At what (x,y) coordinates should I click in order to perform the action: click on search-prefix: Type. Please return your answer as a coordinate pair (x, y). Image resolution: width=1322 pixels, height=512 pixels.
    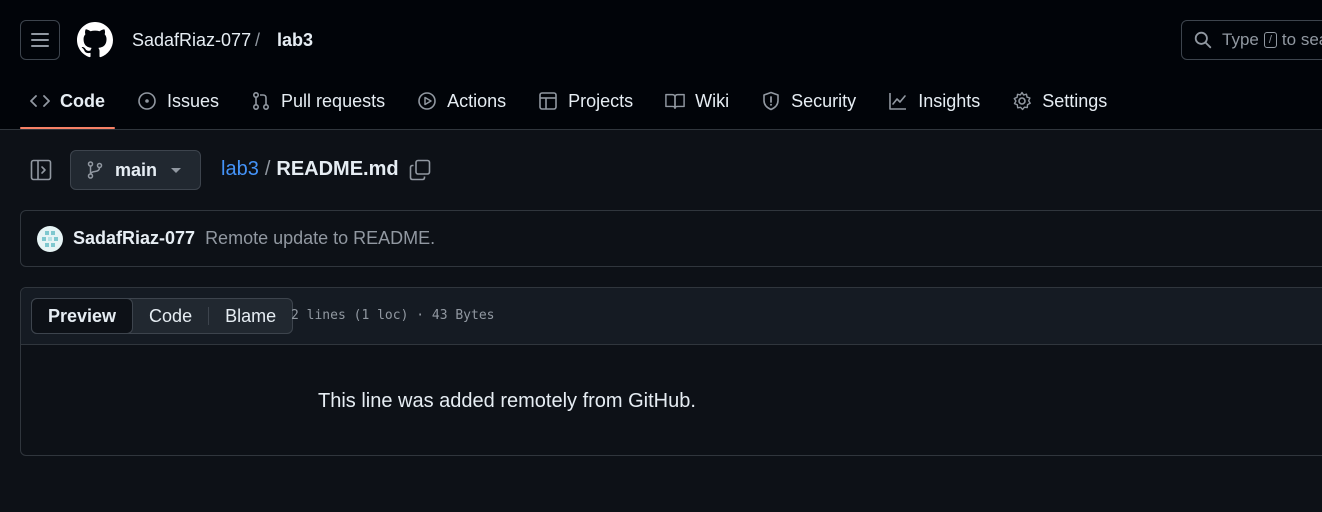
    Looking at the image, I should click on (1240, 39).